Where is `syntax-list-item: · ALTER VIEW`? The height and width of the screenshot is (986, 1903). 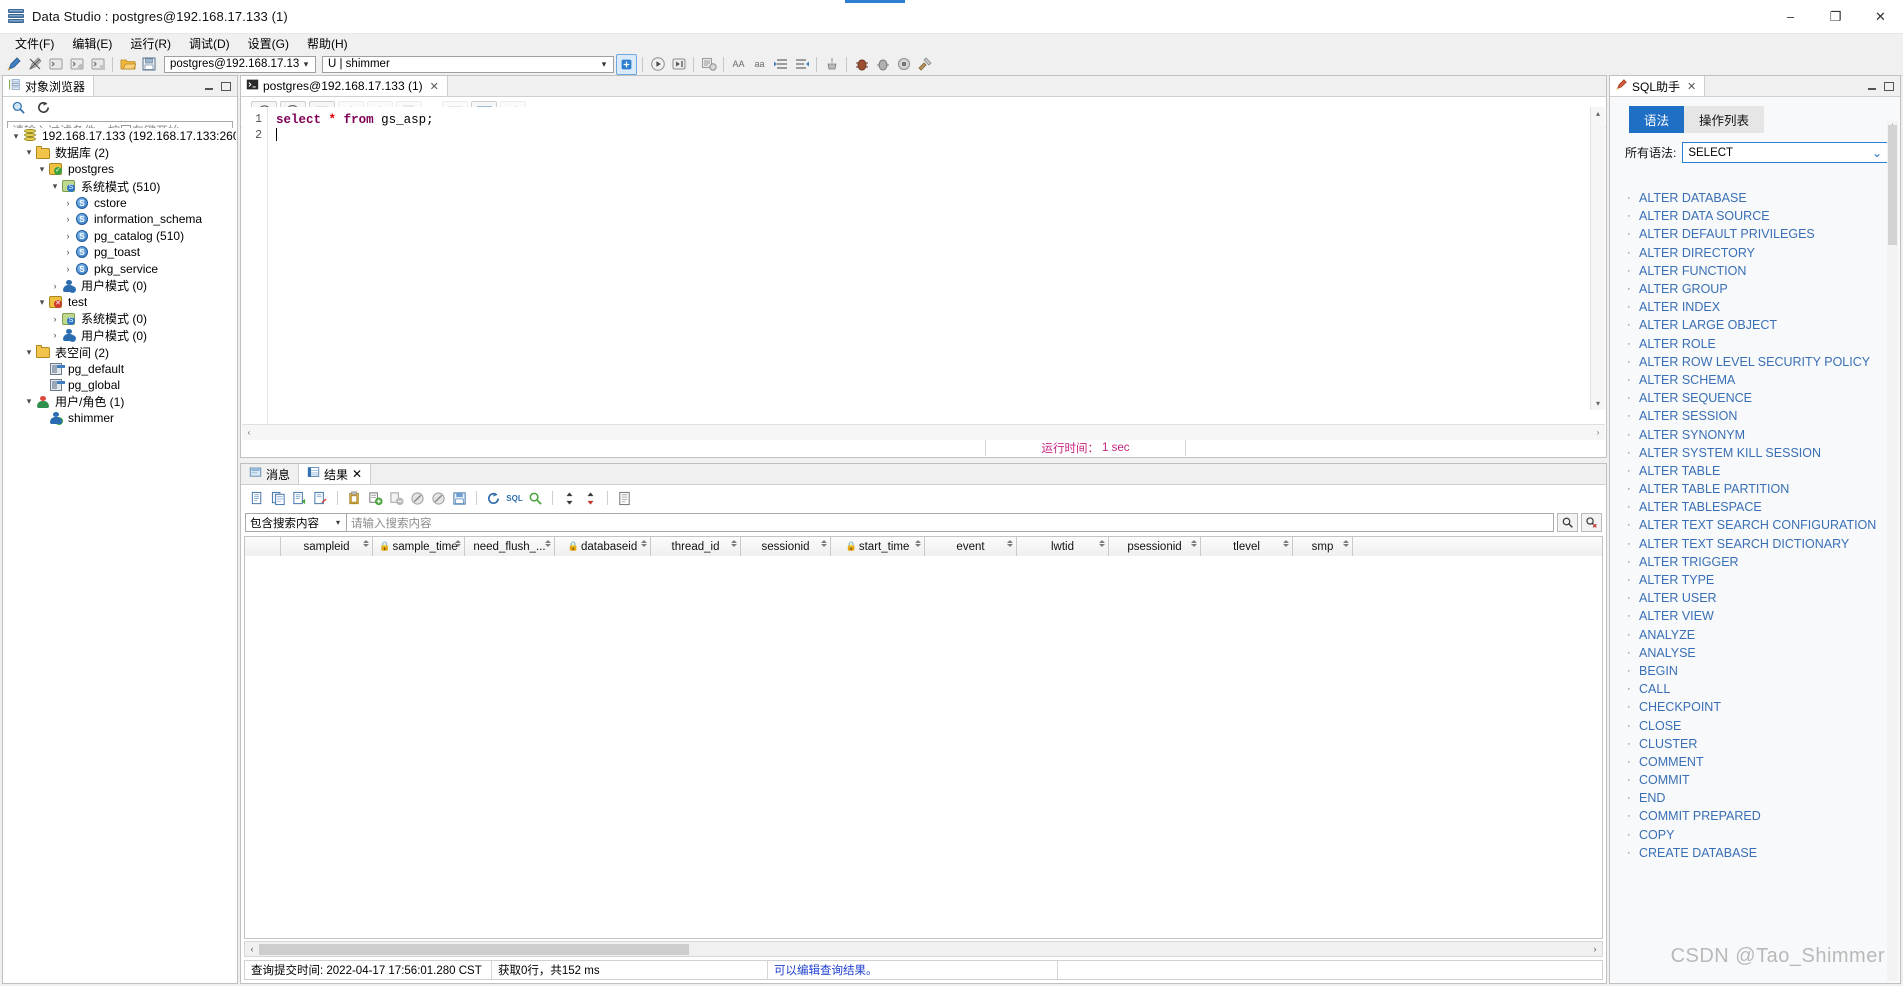 syntax-list-item: · ALTER VIEW is located at coordinates (1763, 616).